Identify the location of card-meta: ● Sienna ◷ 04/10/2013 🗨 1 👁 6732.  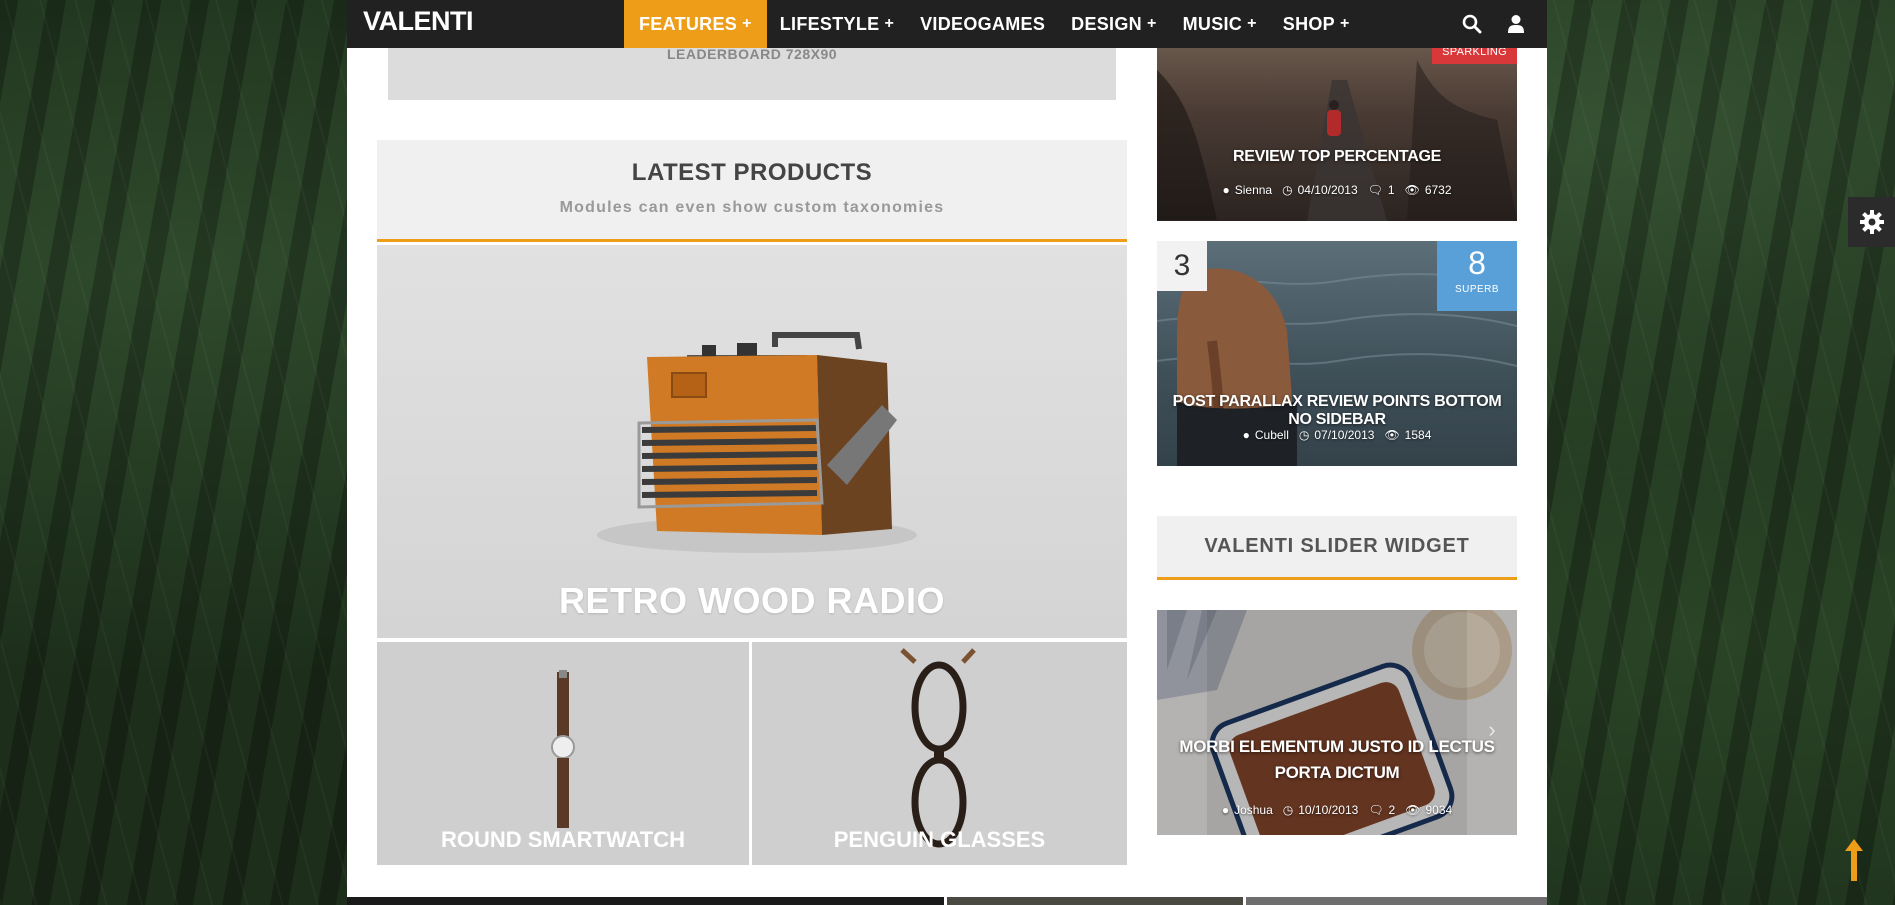
(1337, 190).